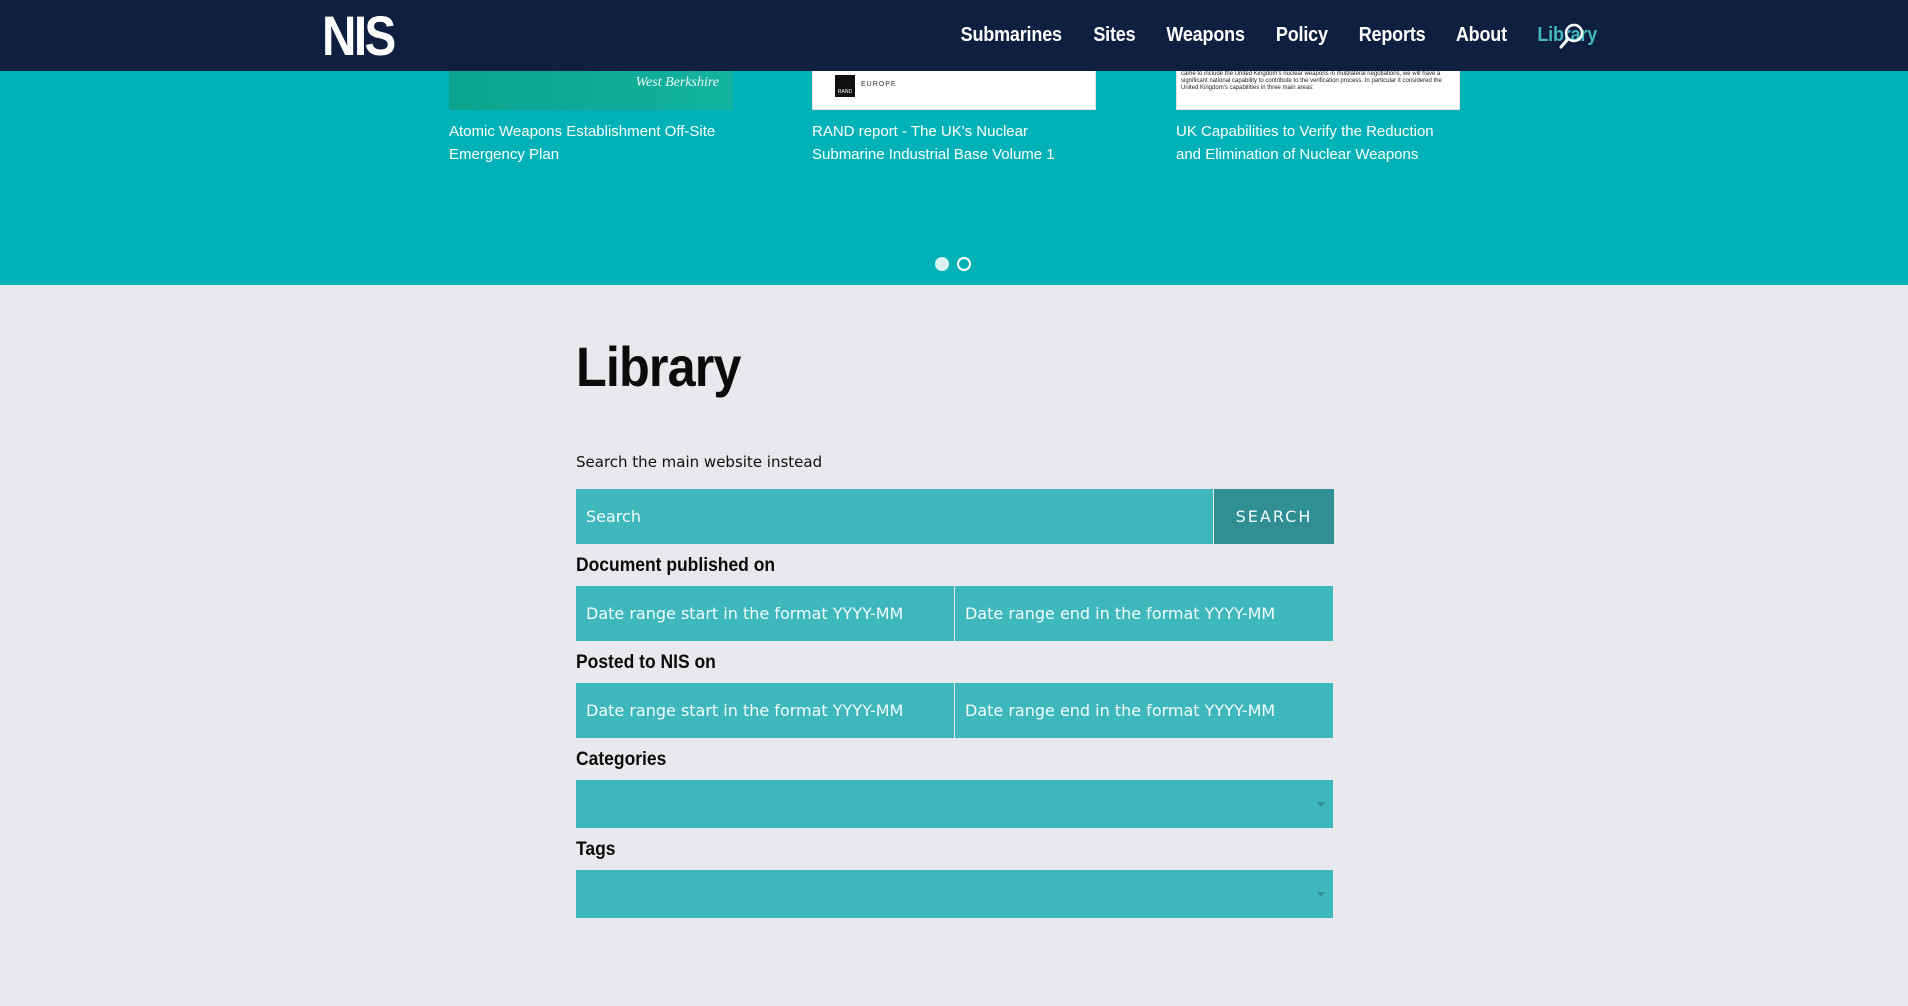 This screenshot has height=1006, width=1908. What do you see at coordinates (1144, 710) in the screenshot?
I see `posted-end-input` at bounding box center [1144, 710].